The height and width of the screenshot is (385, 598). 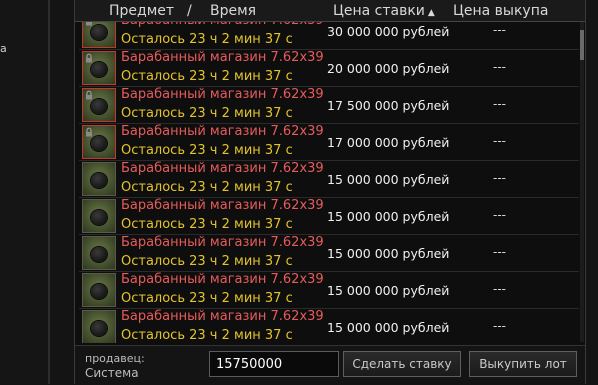 I want to click on left-divider, so click(x=49, y=192).